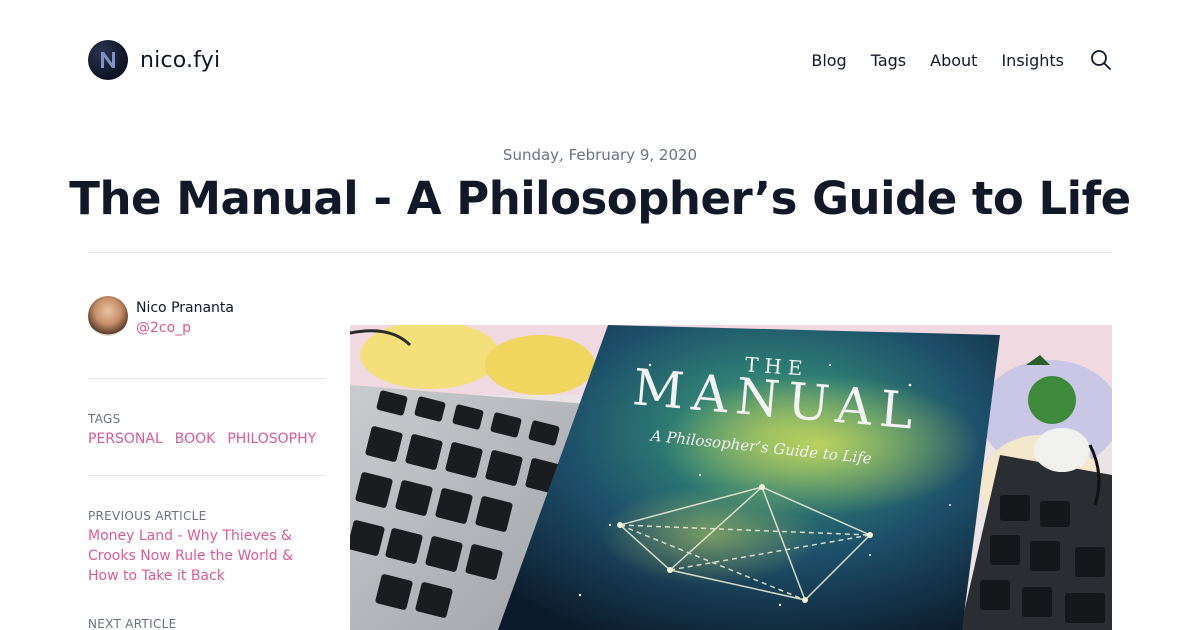 Image resolution: width=1200 pixels, height=630 pixels. Describe the element at coordinates (147, 516) in the screenshot. I see `previous-article-label: PREVIOUS ARTICLE` at that location.